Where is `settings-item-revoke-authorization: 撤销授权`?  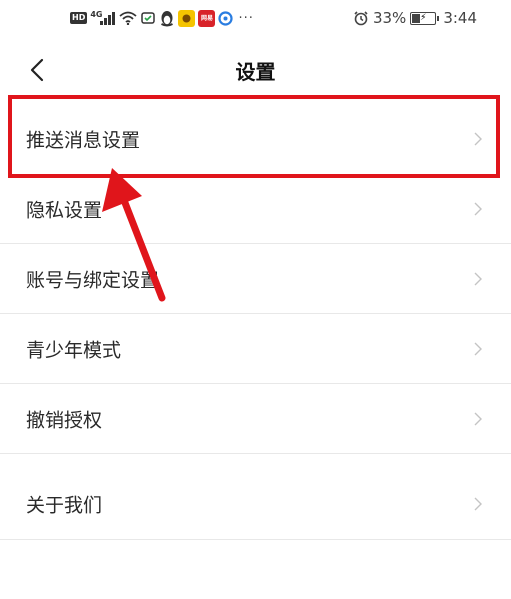 settings-item-revoke-authorization: 撤销授权 is located at coordinates (255, 419).